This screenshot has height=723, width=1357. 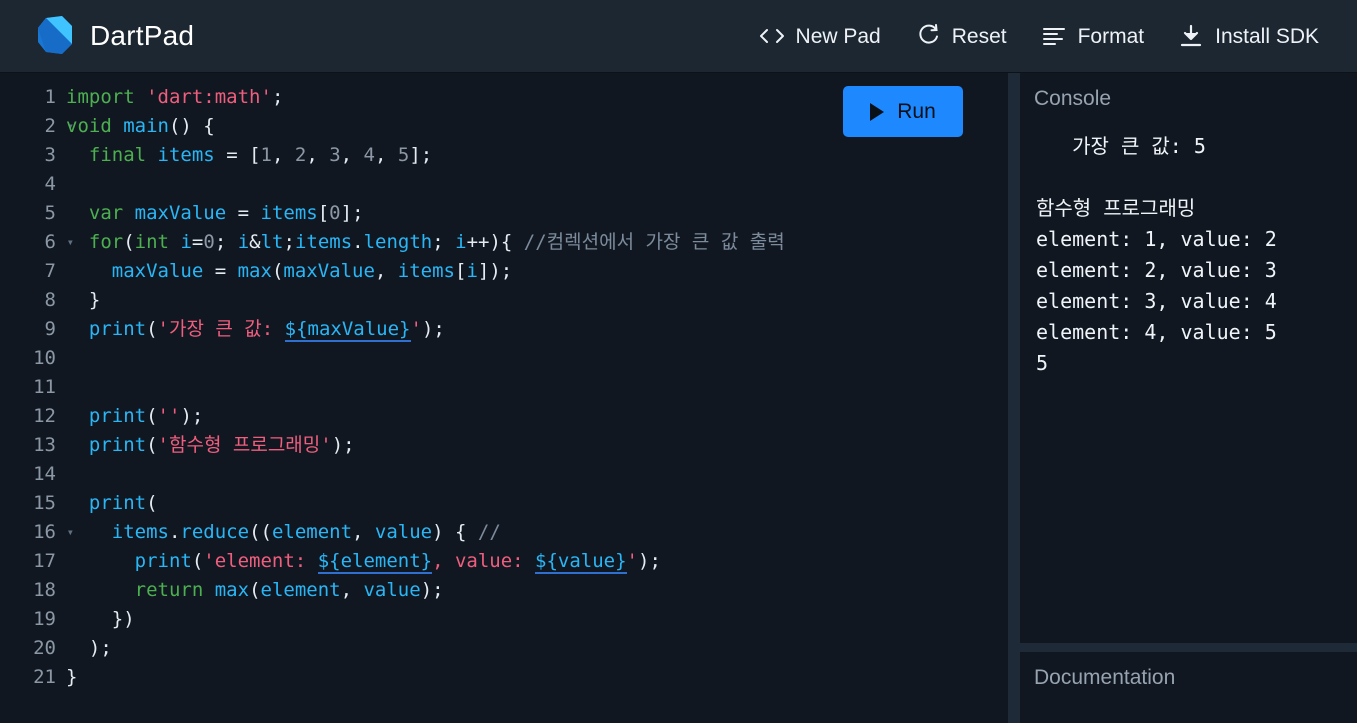 What do you see at coordinates (50, 300) in the screenshot?
I see `line-number: 8` at bounding box center [50, 300].